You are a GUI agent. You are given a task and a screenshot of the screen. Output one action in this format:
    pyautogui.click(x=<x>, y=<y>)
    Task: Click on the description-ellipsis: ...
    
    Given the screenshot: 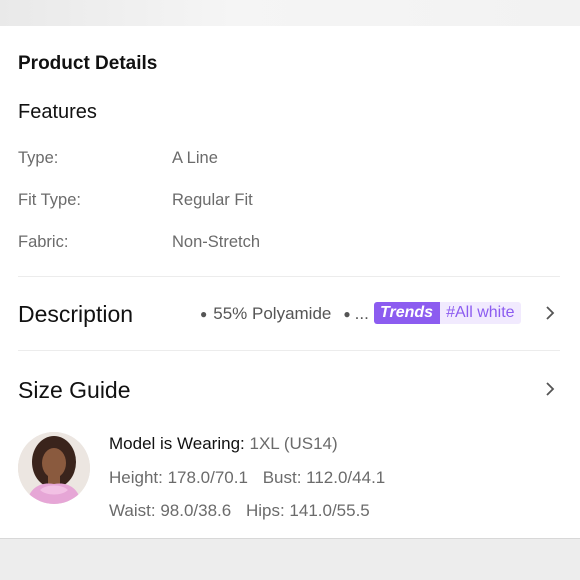 What is the action you would take?
    pyautogui.click(x=361, y=313)
    